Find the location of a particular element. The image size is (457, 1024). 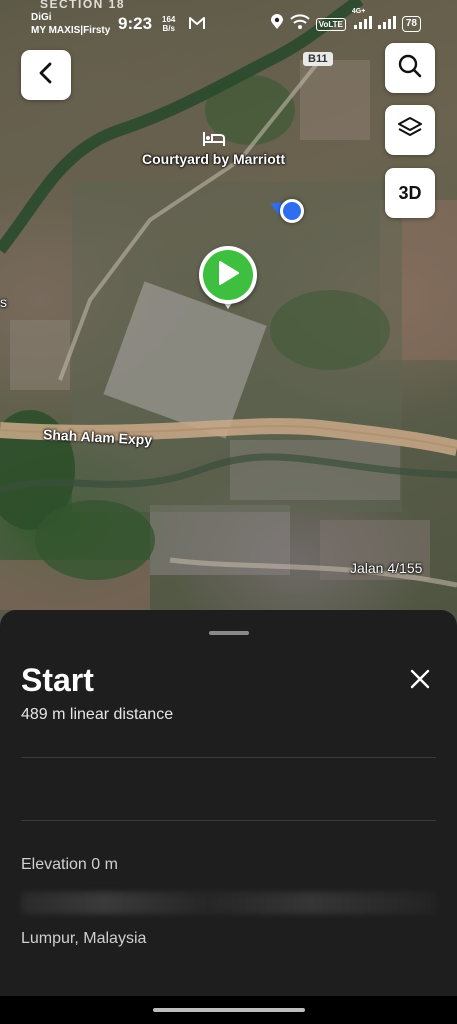

status-icons: VoLTE 4G+ 78 is located at coordinates (345, 21).